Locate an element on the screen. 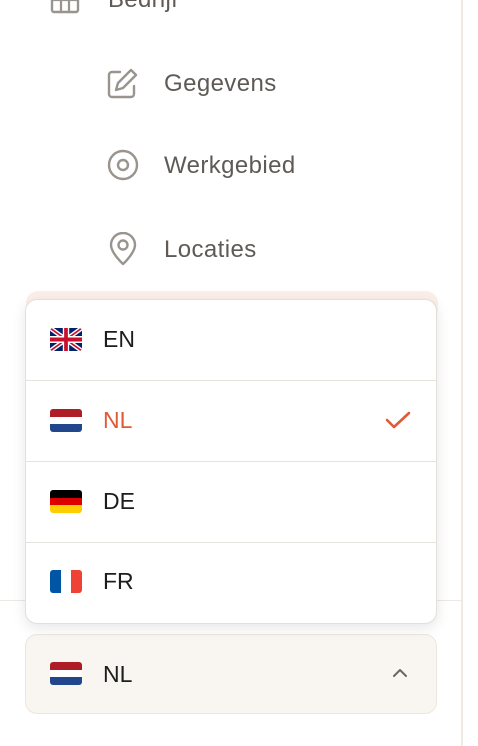  map-pin-icon is located at coordinates (123, 249).